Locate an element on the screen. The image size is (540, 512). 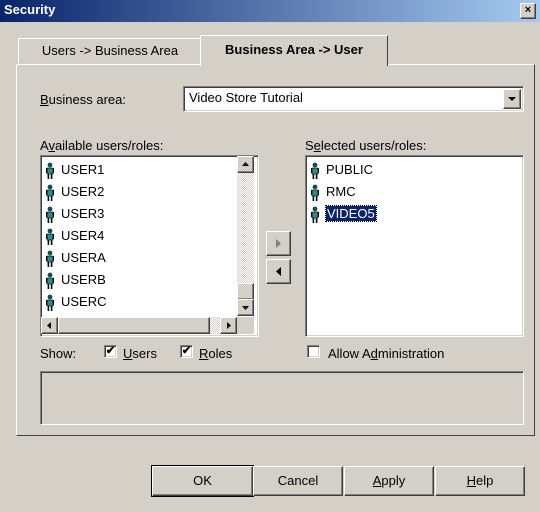
scroll-thumb is located at coordinates (245, 291).